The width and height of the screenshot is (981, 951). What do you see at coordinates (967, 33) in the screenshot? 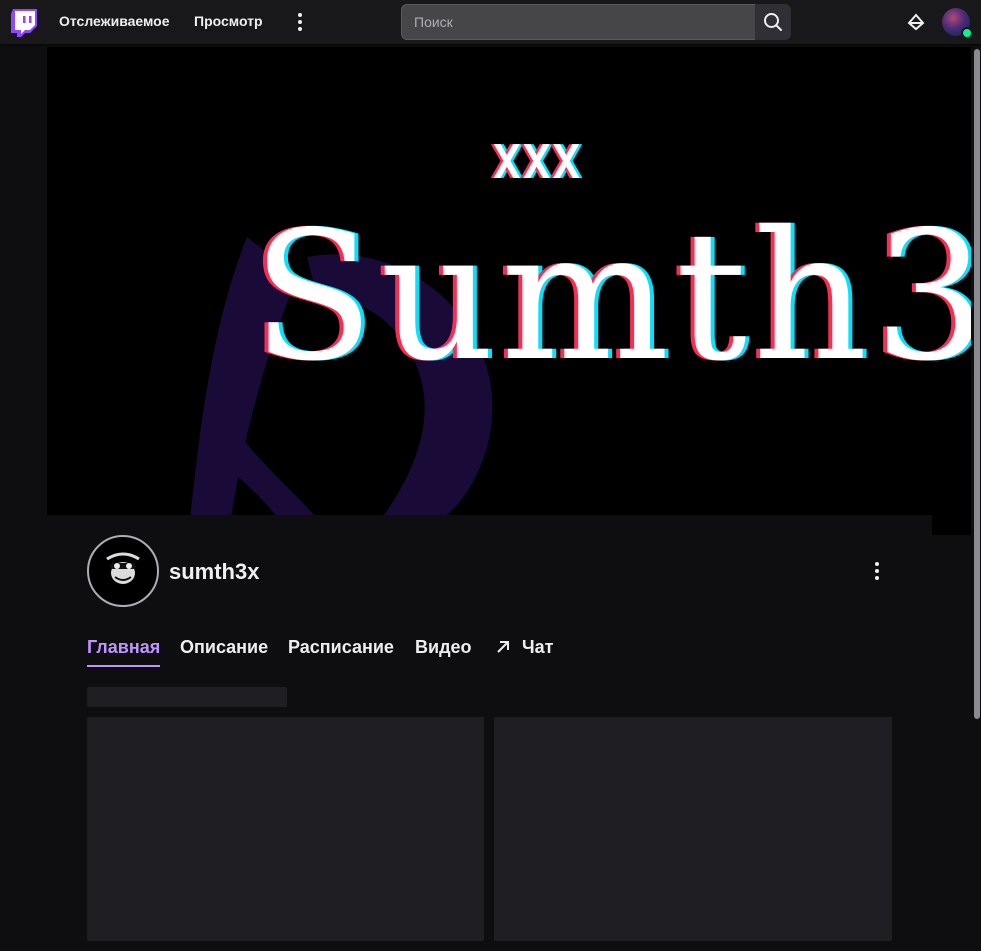
I see `online-status-dot` at bounding box center [967, 33].